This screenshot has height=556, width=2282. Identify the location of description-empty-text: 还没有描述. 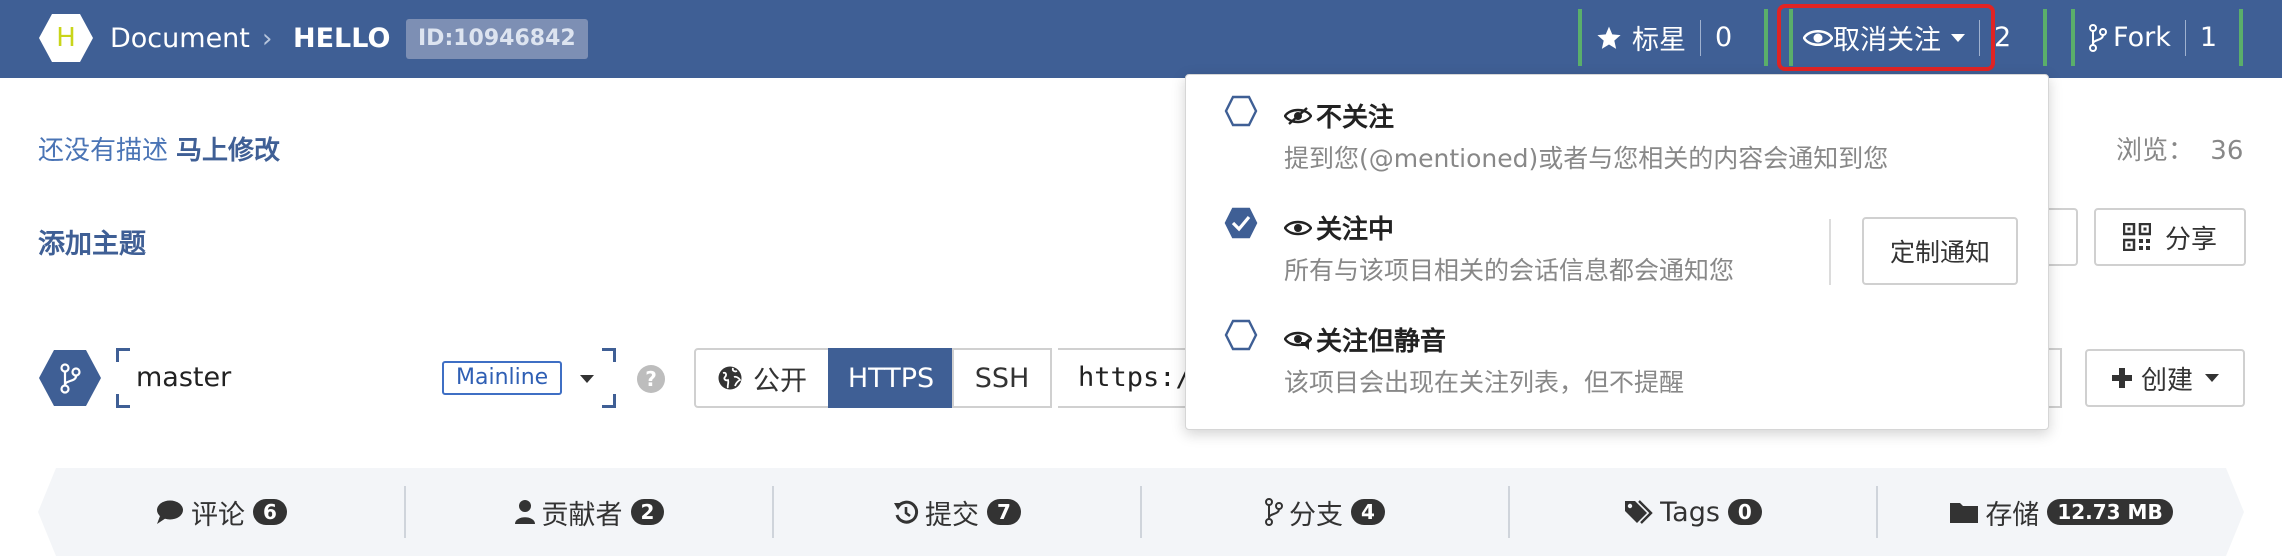
(103, 151).